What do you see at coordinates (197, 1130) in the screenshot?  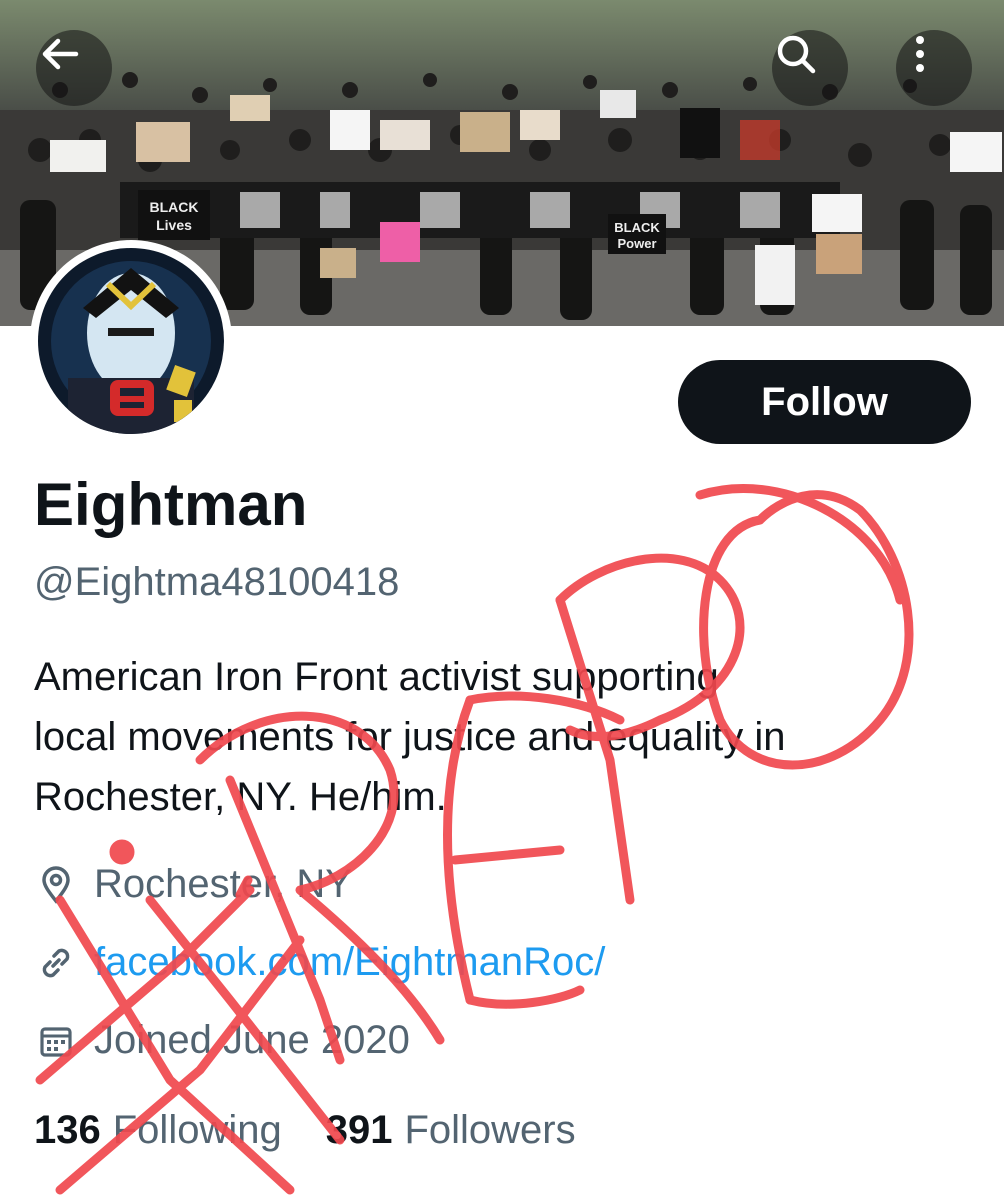 I see `following-label: Following` at bounding box center [197, 1130].